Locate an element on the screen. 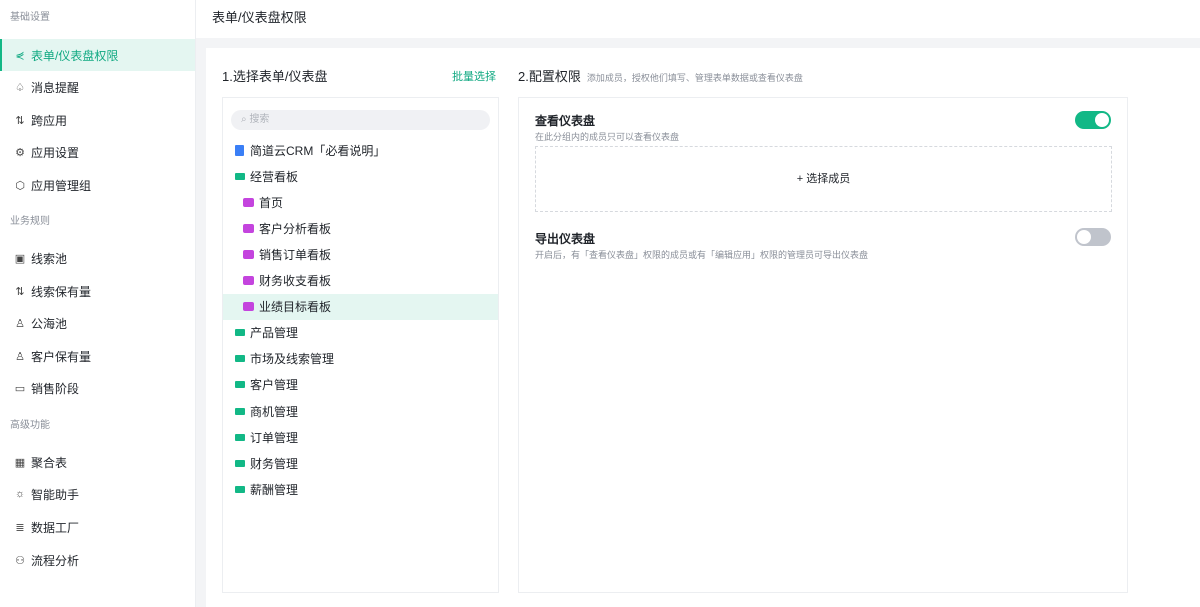 The image size is (1200, 607). tree-node: 业绩目标看板 is located at coordinates (360, 306).